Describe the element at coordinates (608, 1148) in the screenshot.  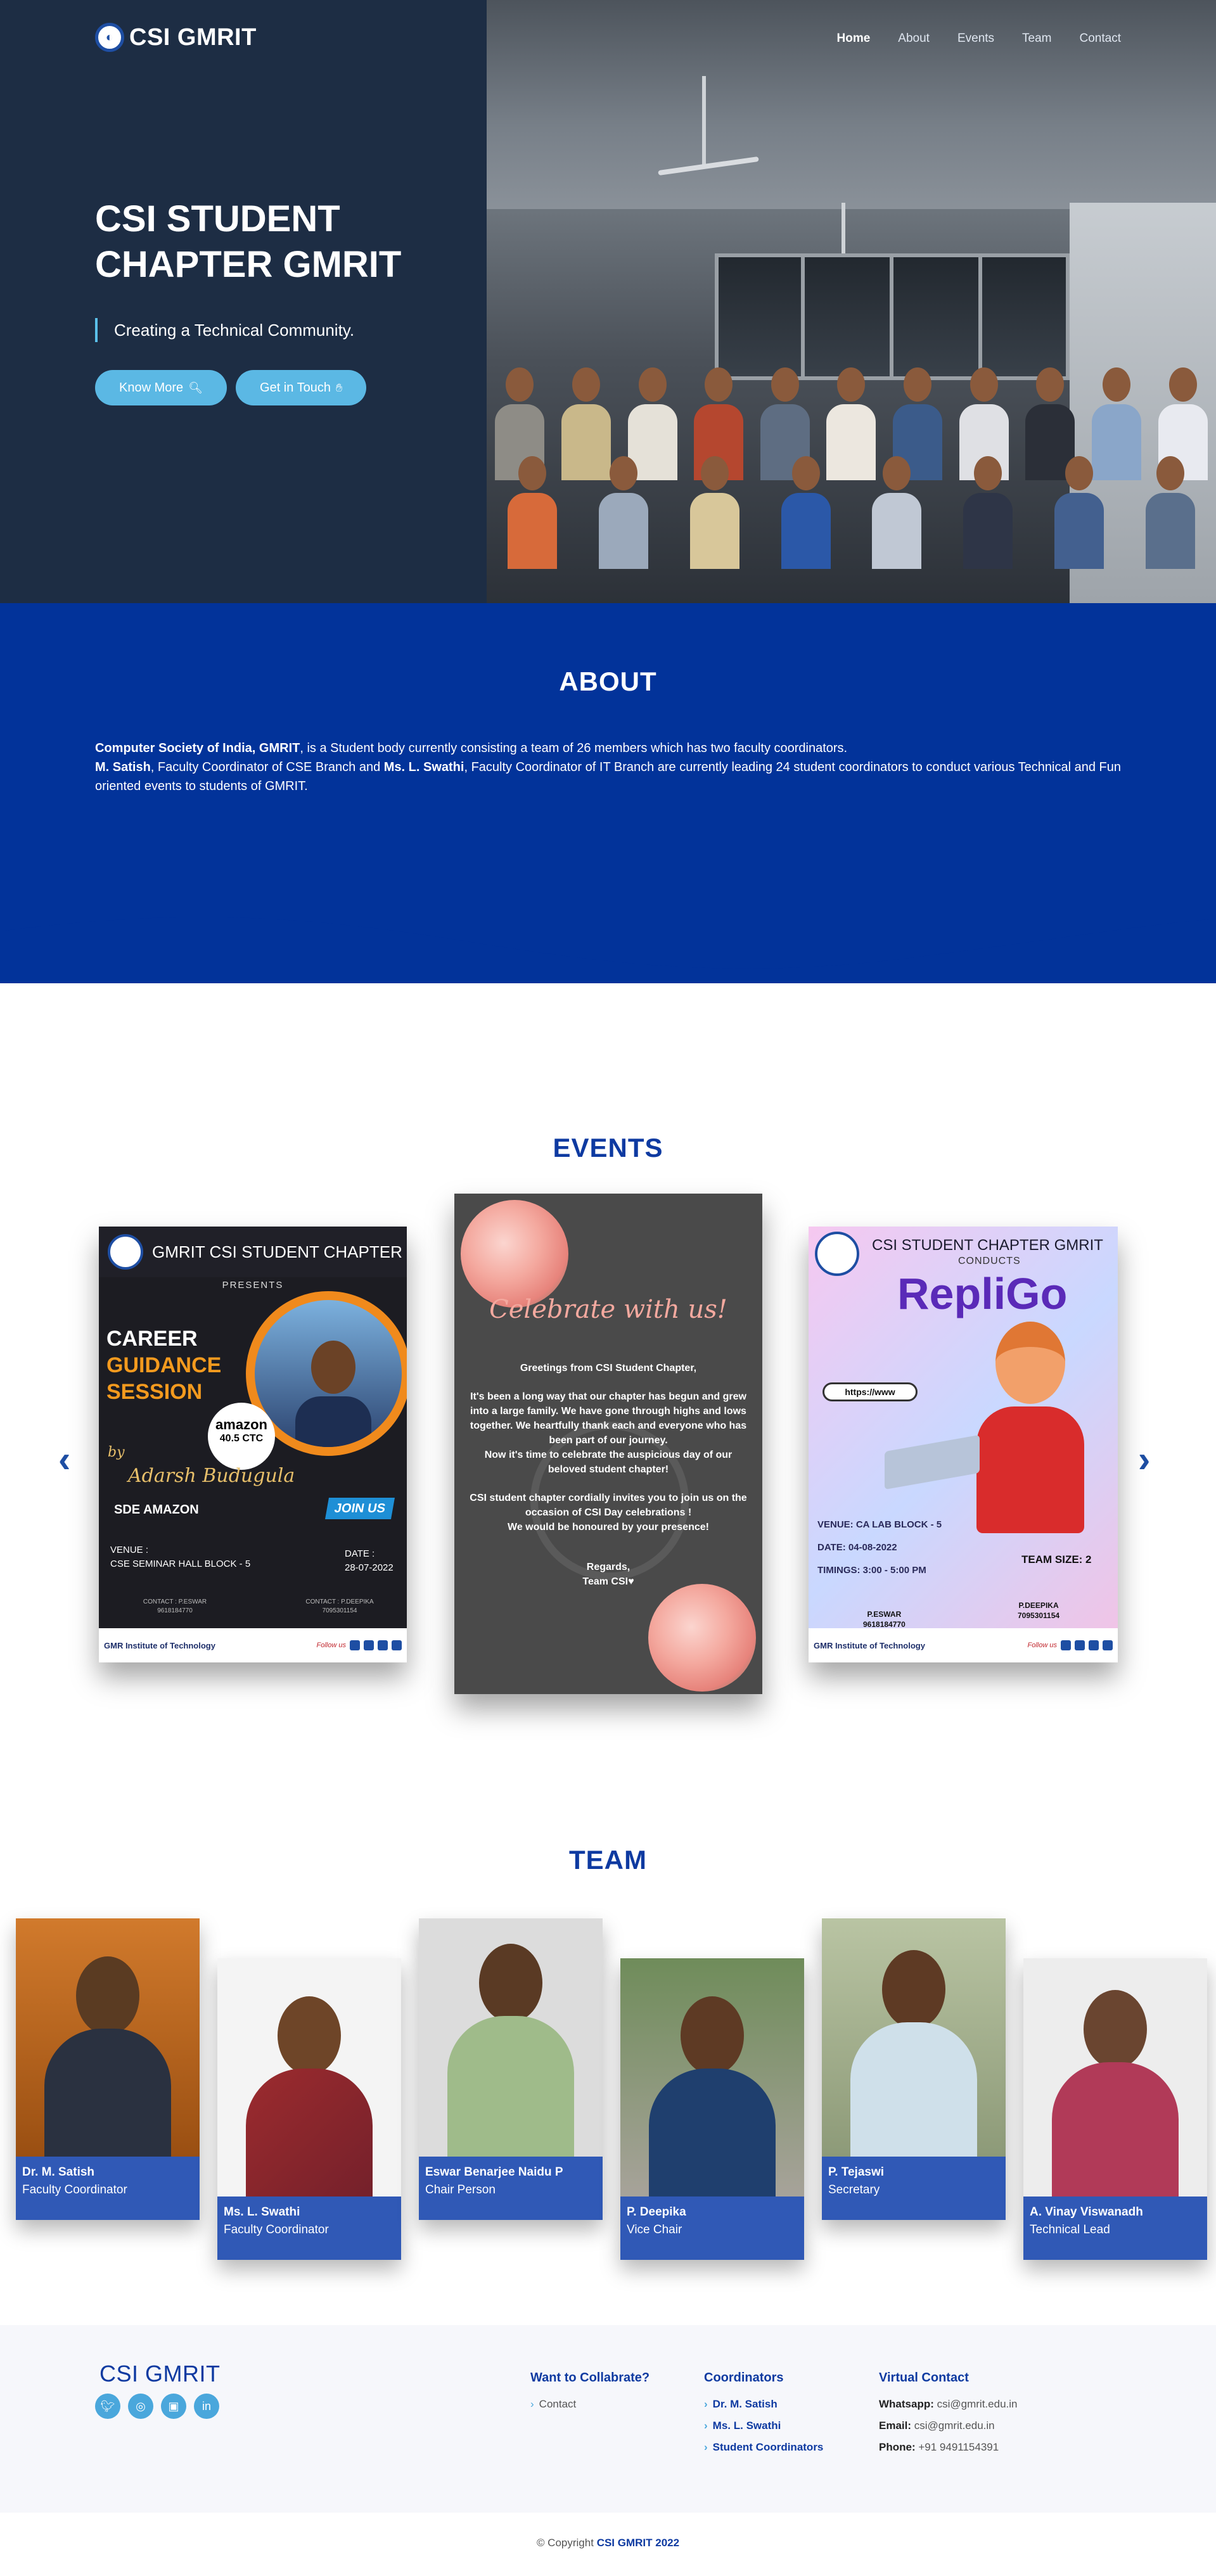
I see `events-title: EVENTS` at that location.